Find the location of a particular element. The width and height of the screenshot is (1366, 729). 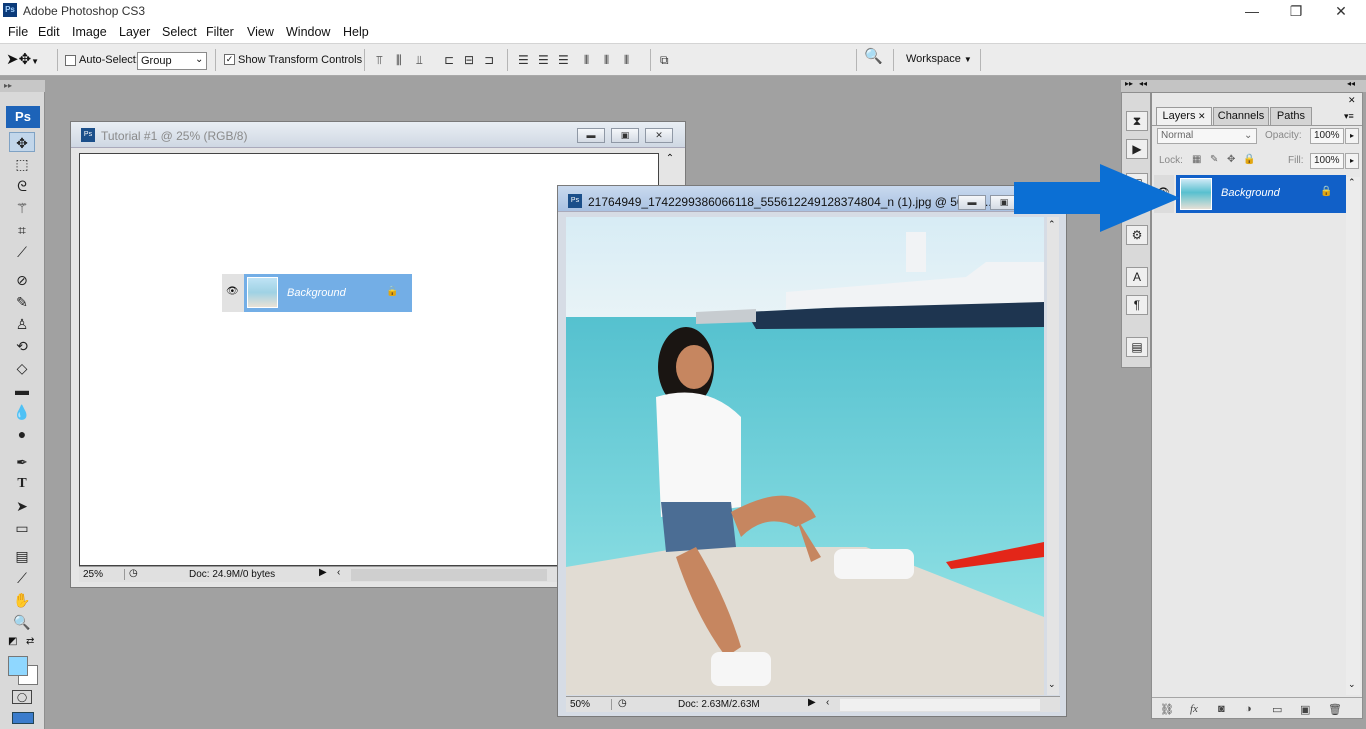

adjustment-layer-icon: ◑ is located at coordinates (1248, 709).